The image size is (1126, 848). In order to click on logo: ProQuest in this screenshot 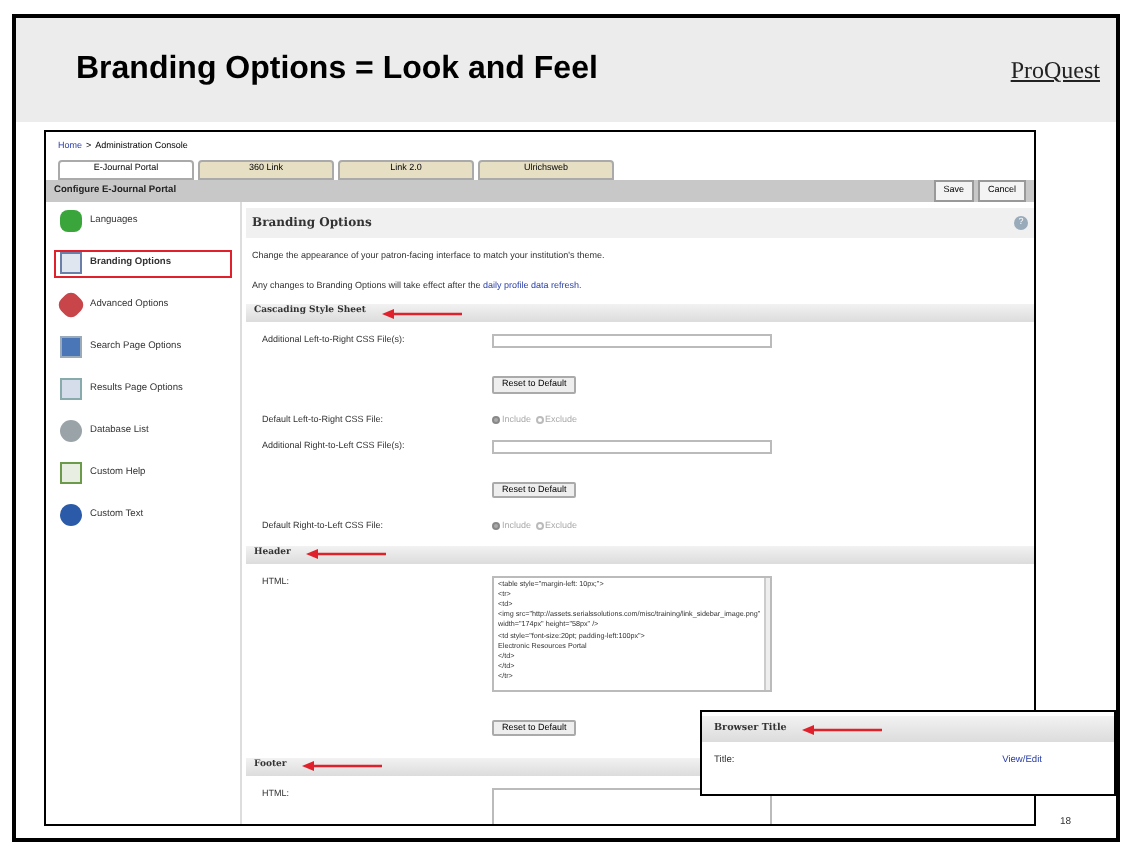, I will do `click(1055, 71)`.